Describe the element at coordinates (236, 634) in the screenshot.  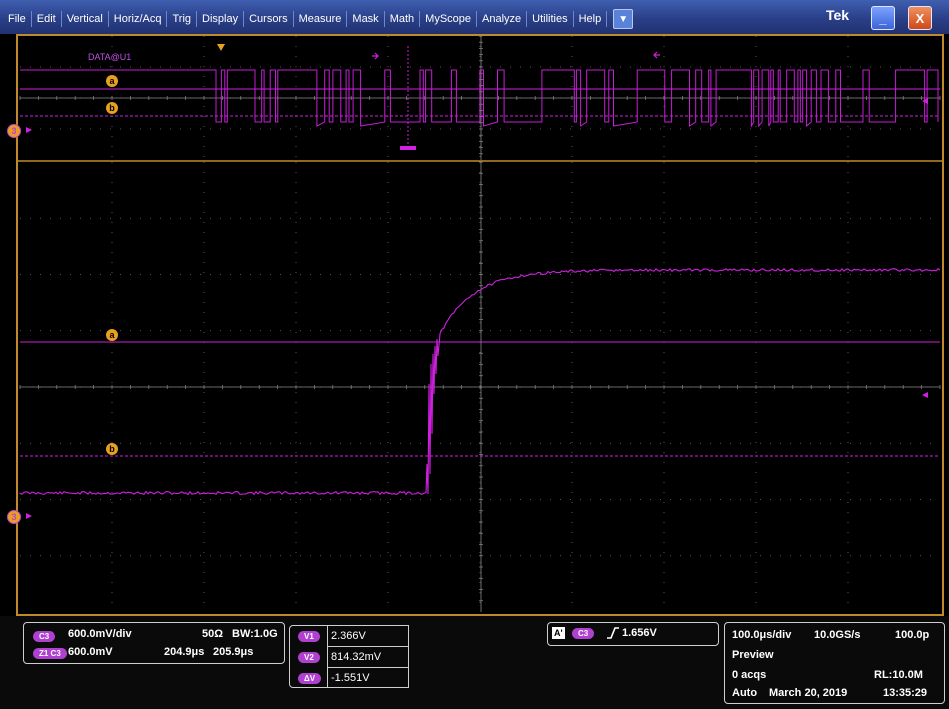
I see `bandwidth-prefix: B` at that location.